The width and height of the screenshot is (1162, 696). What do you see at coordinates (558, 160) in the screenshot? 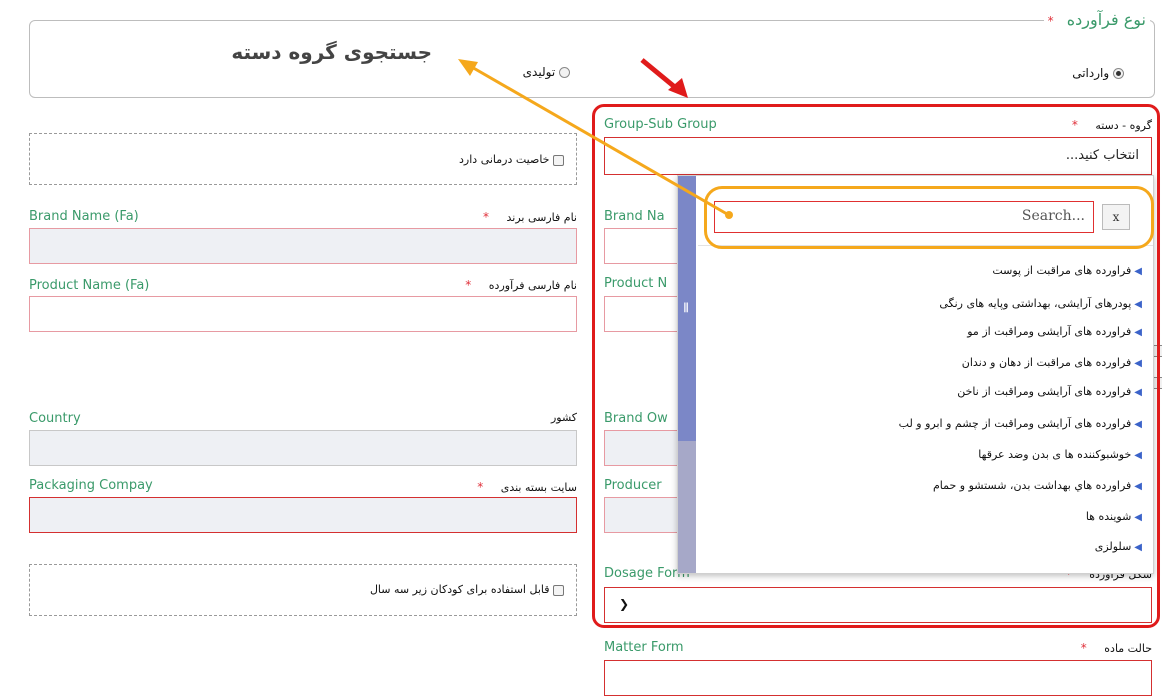
I see `therapeutic-checkbox-icon` at bounding box center [558, 160].